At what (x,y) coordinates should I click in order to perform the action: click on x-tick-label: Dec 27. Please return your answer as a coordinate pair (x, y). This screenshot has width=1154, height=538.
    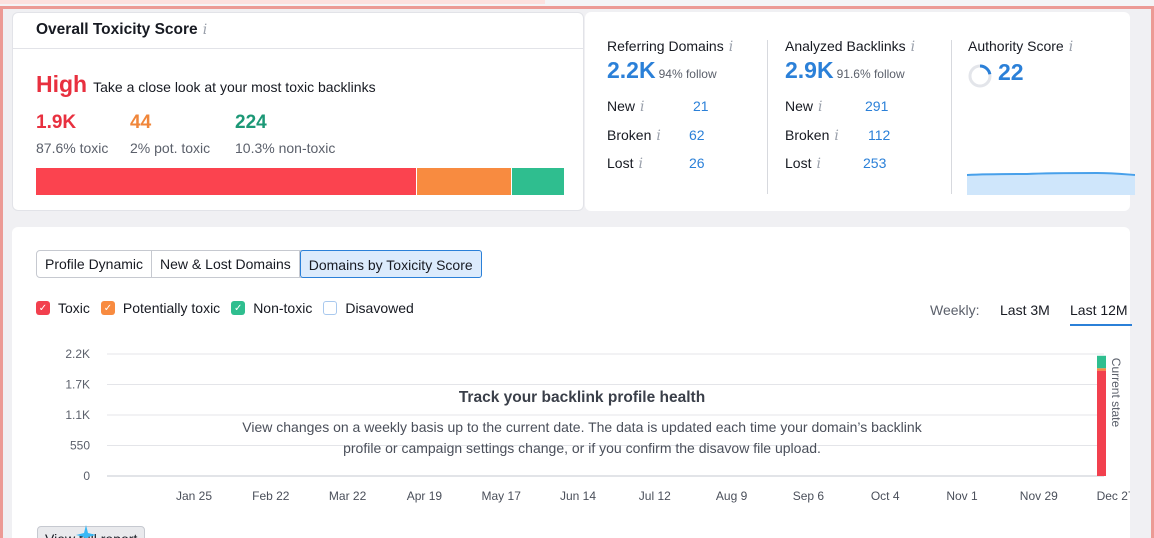
    Looking at the image, I should click on (1113, 496).